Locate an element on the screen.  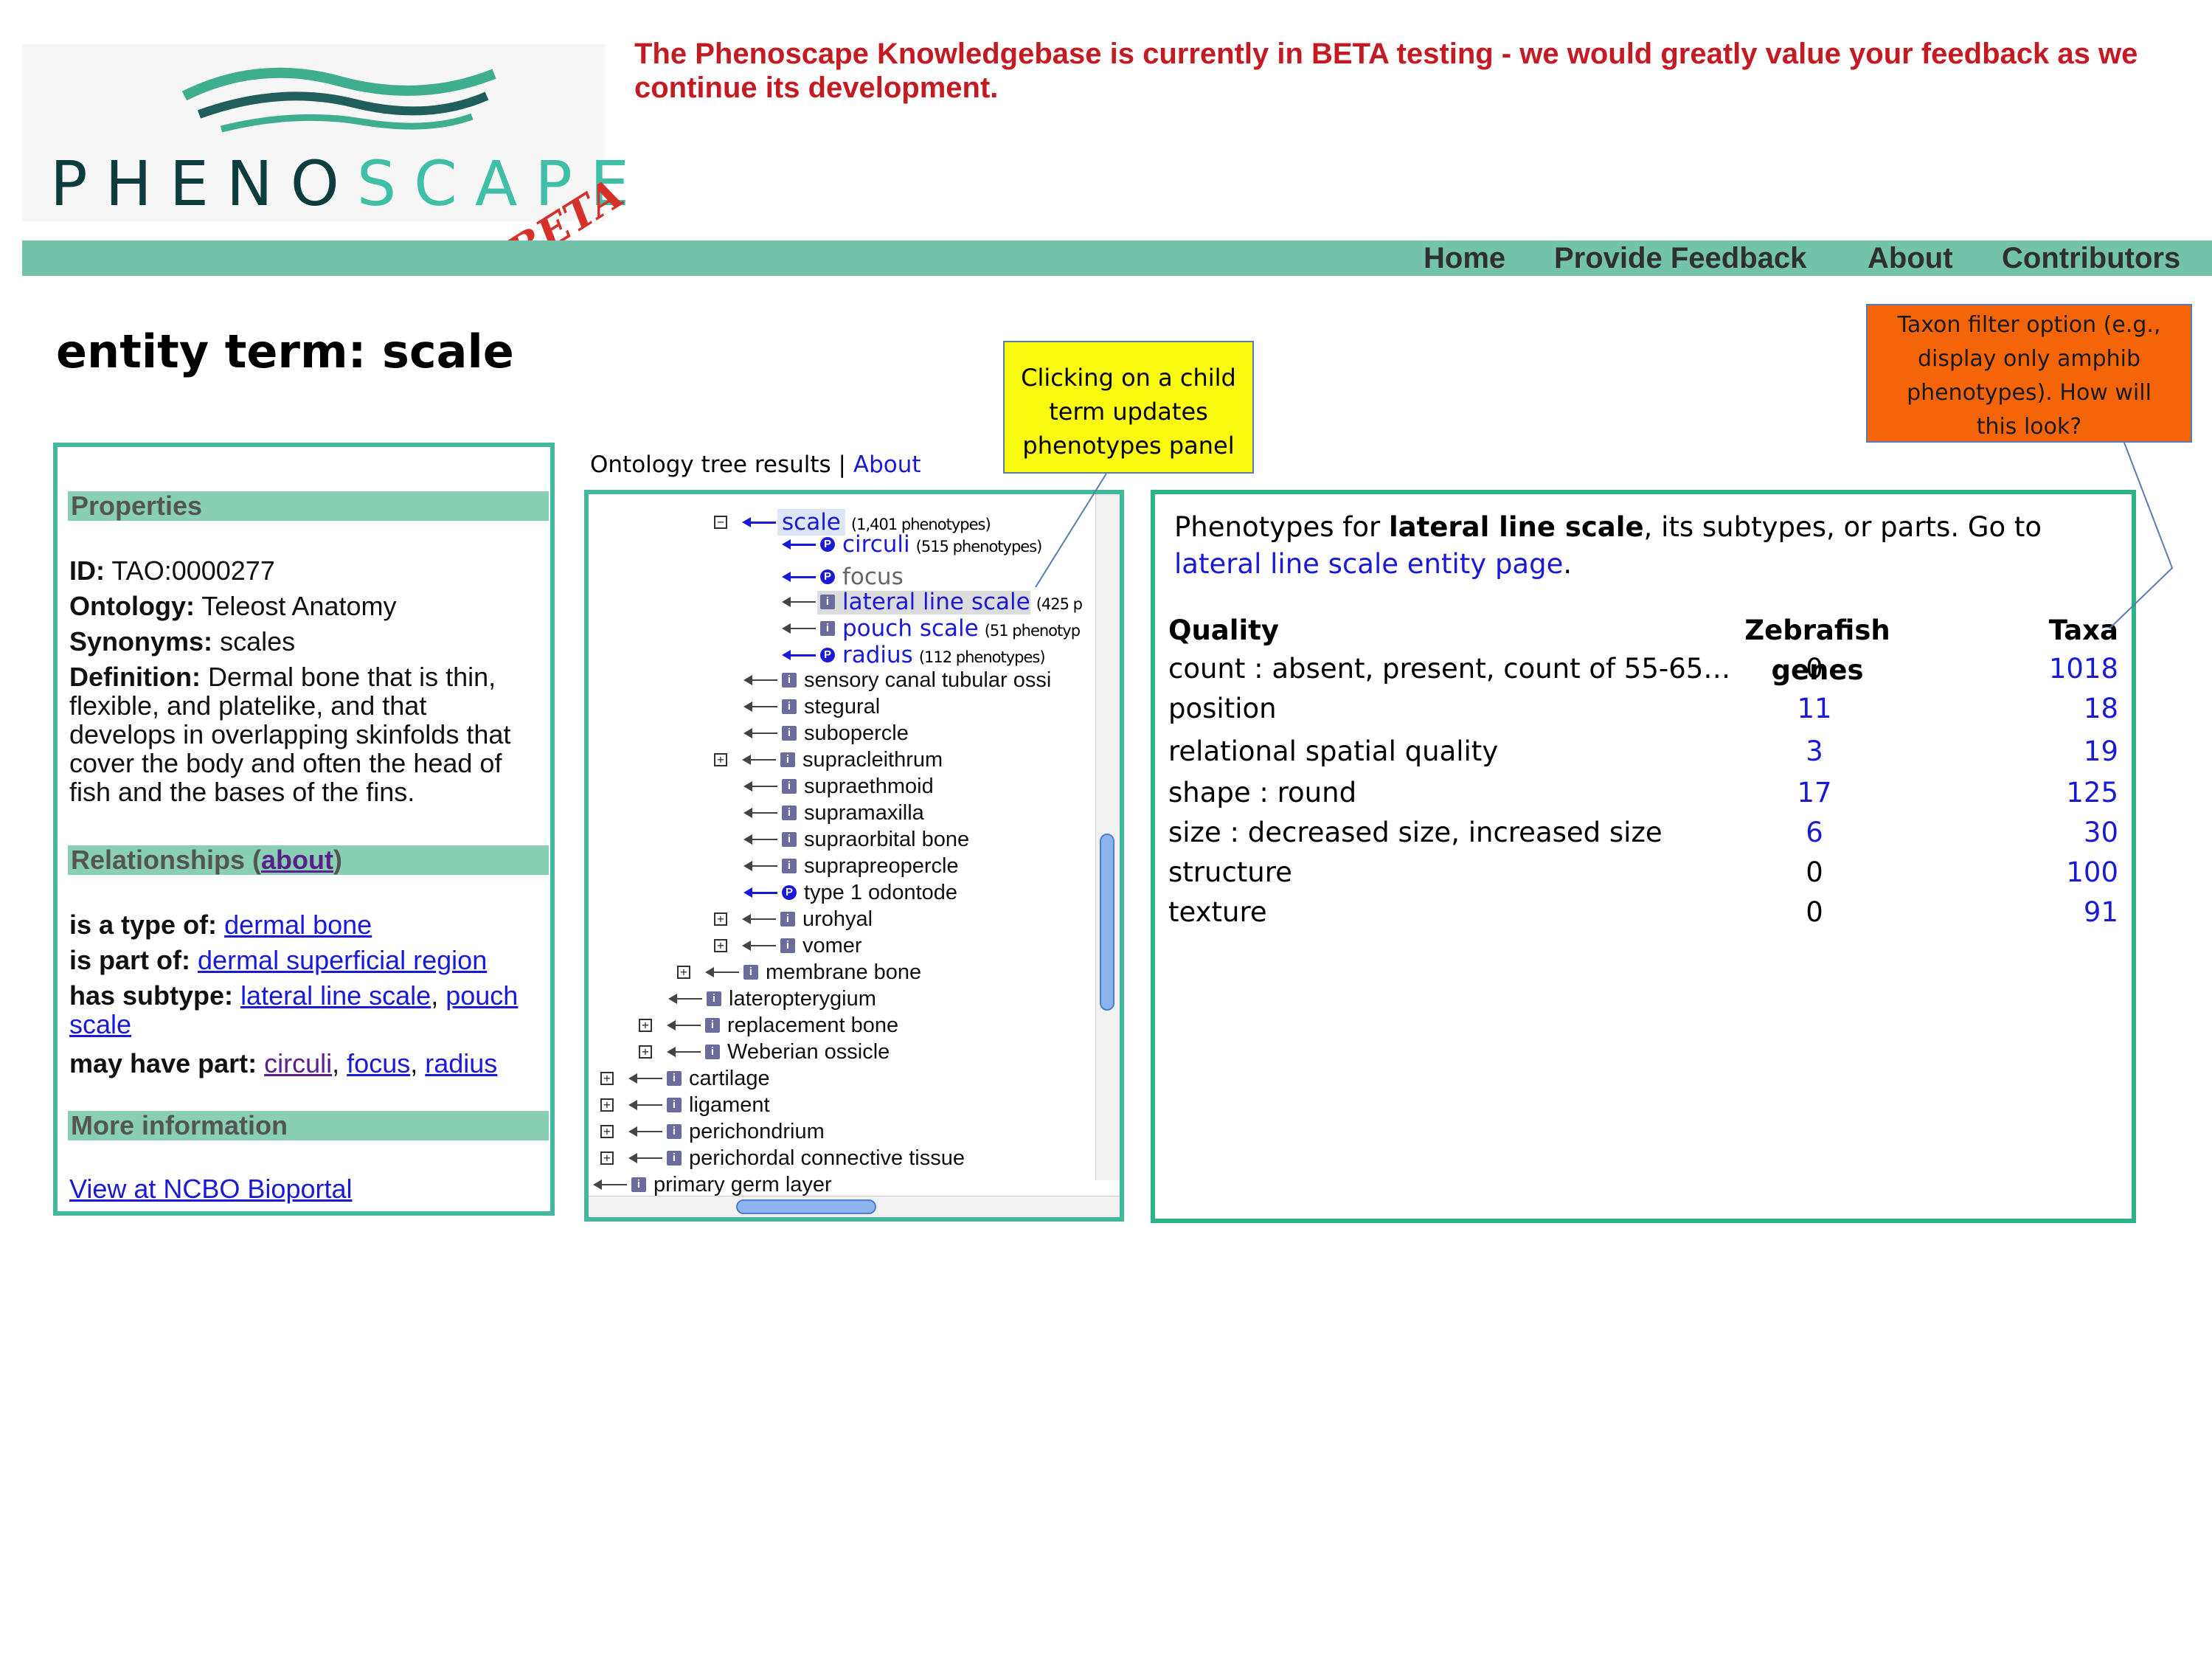
genes-link: 3 is located at coordinates (1815, 752).